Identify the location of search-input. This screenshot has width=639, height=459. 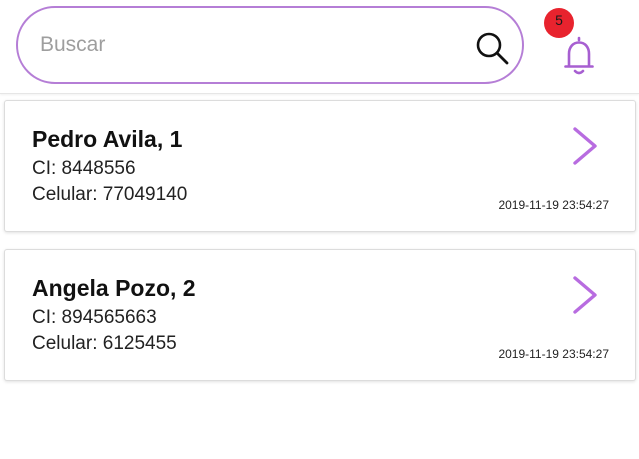
(250, 45).